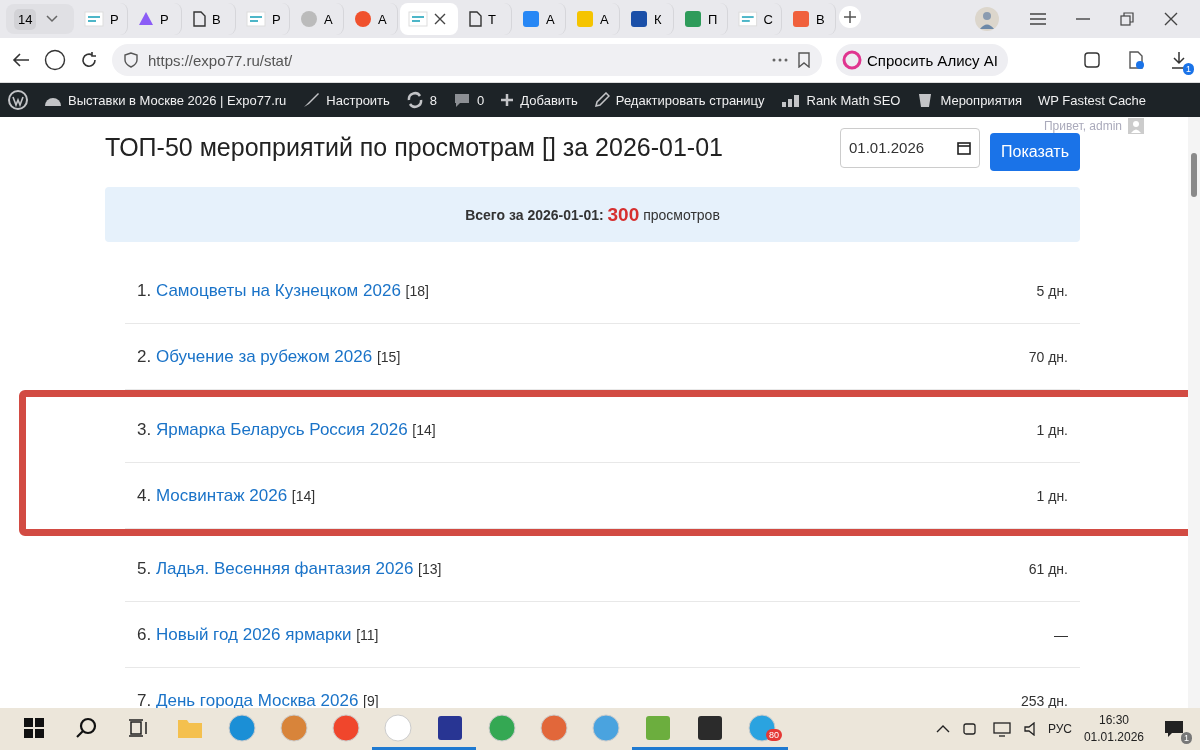  I want to click on admin-bar-item: Редактировать страницу, so click(679, 100).